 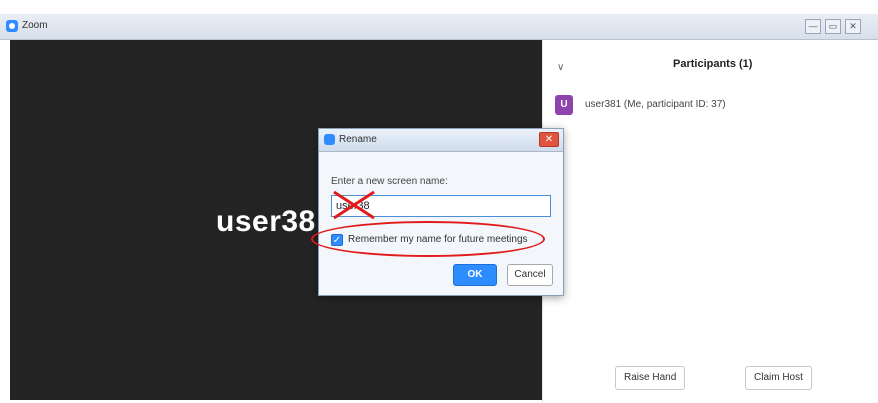 I want to click on ok-button: OK, so click(x=475, y=275).